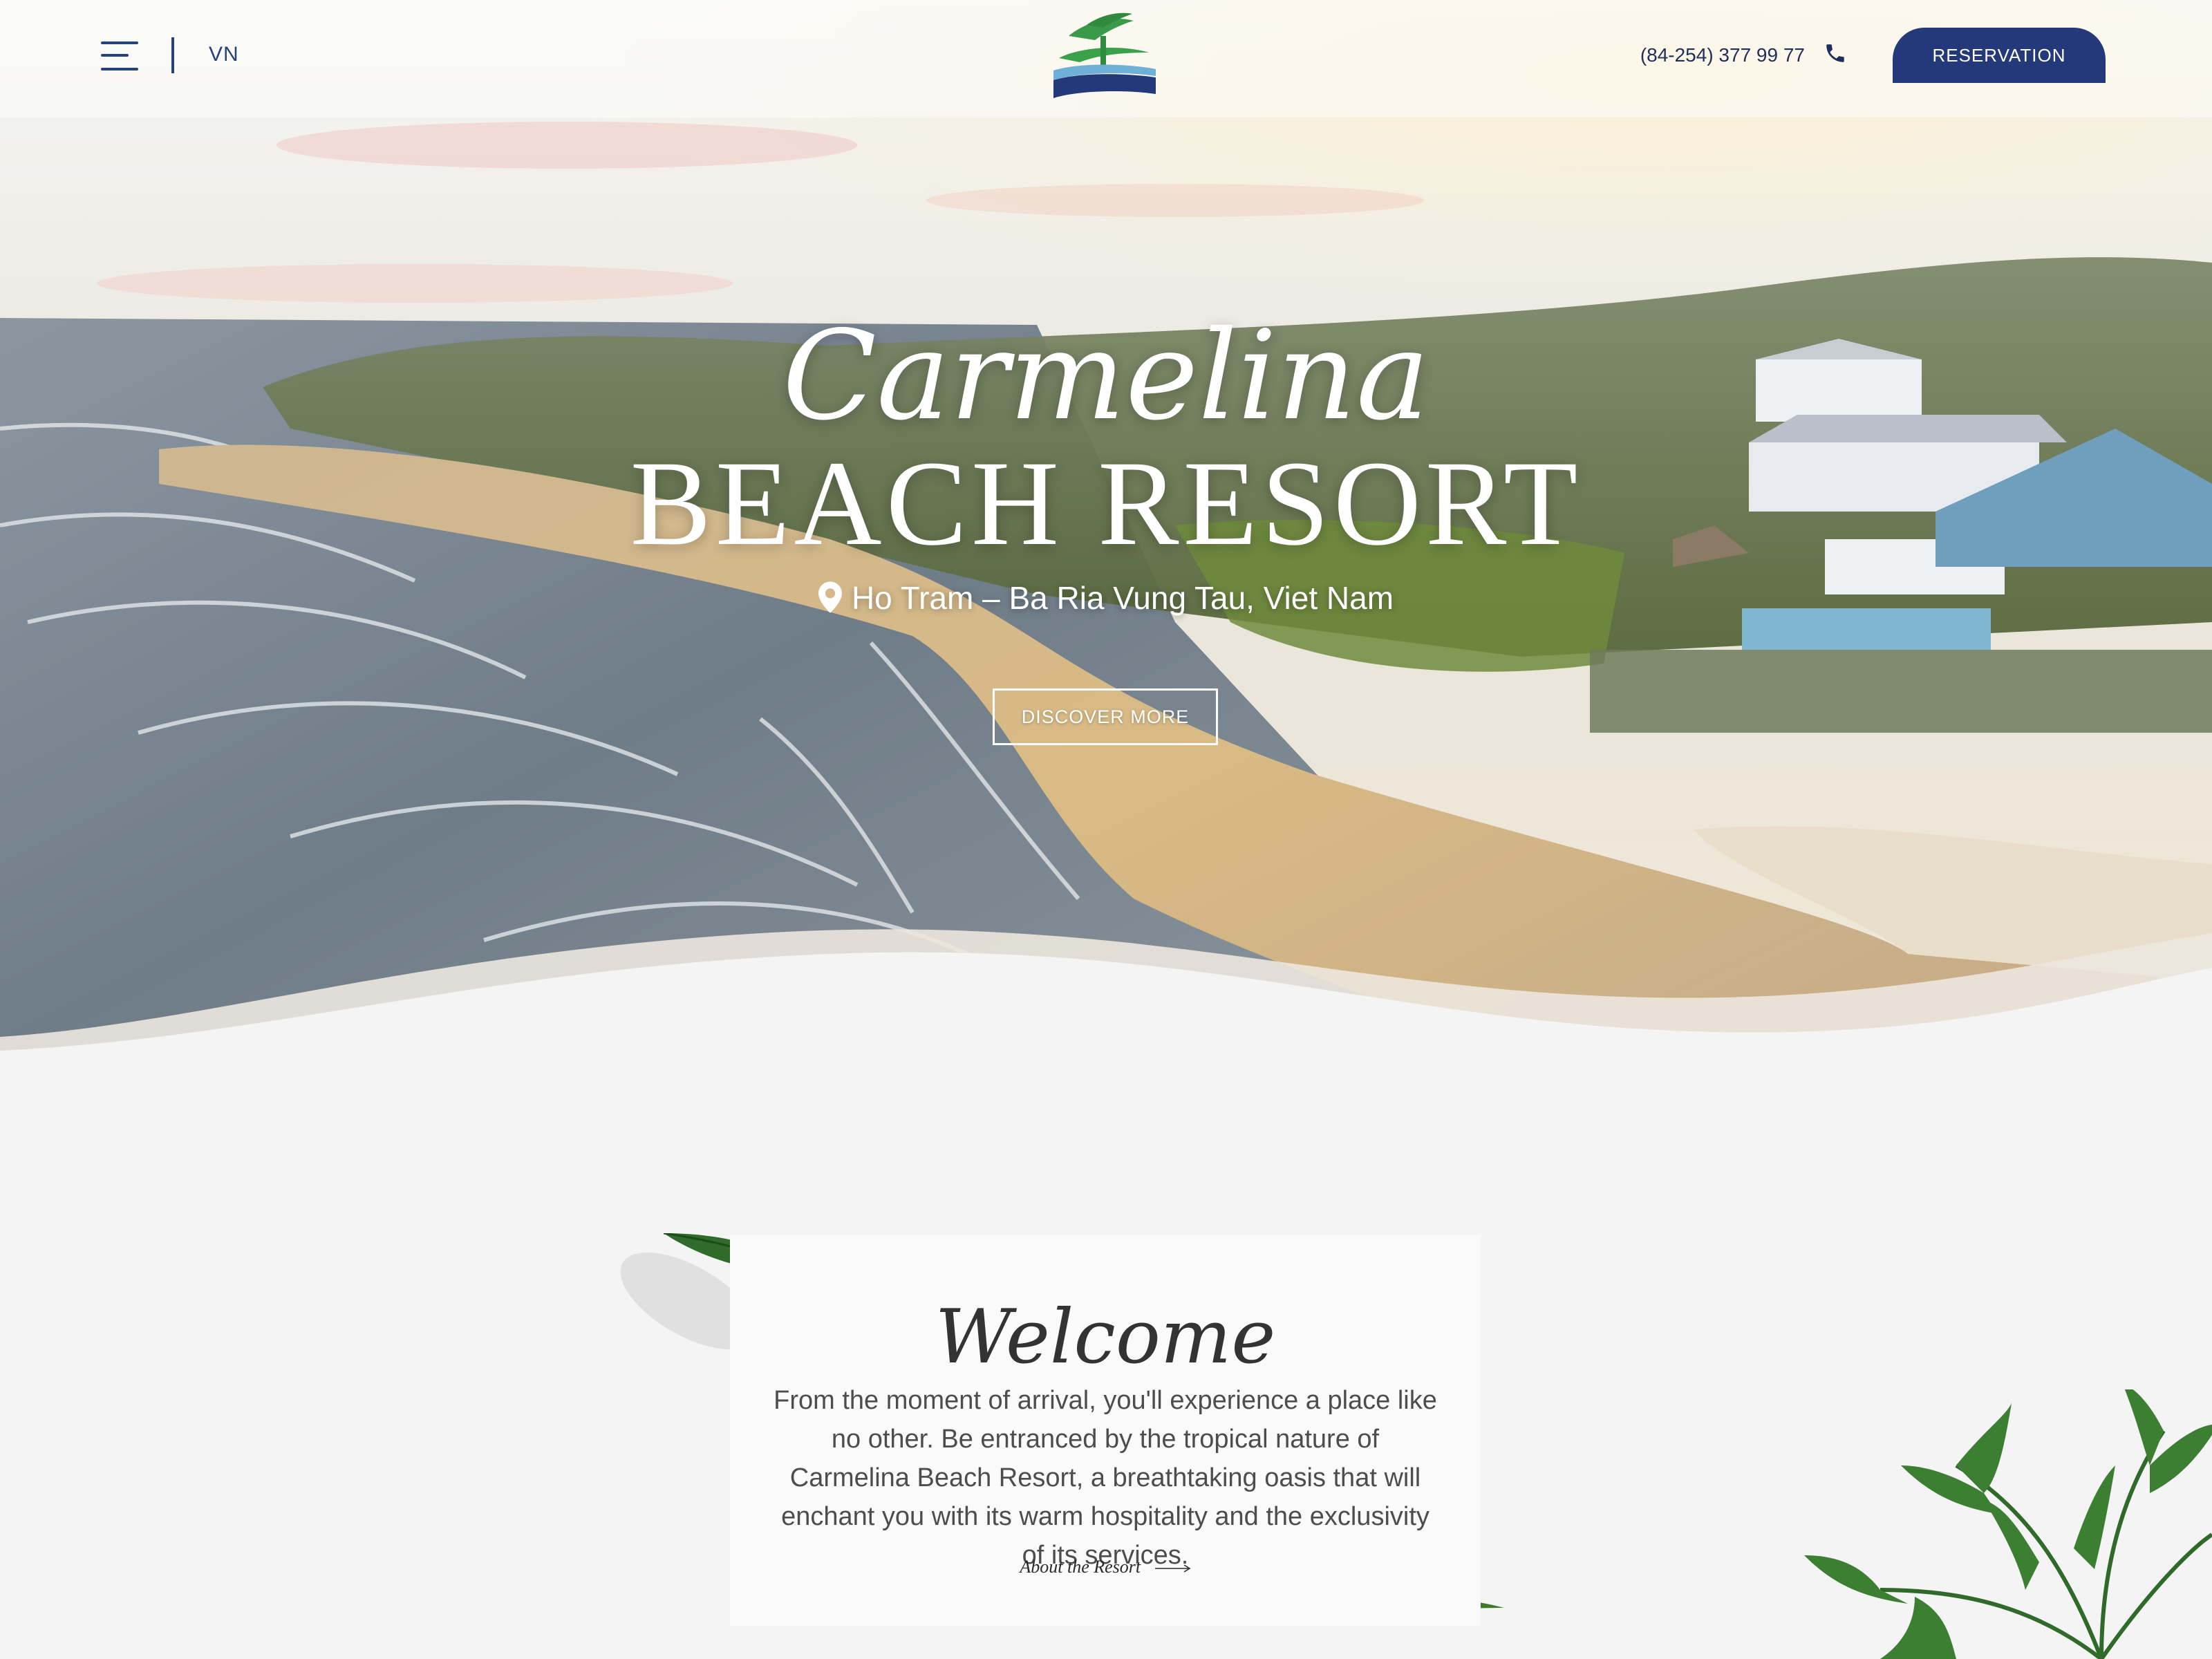  I want to click on about-resort-link: About the Resort, so click(1105, 1567).